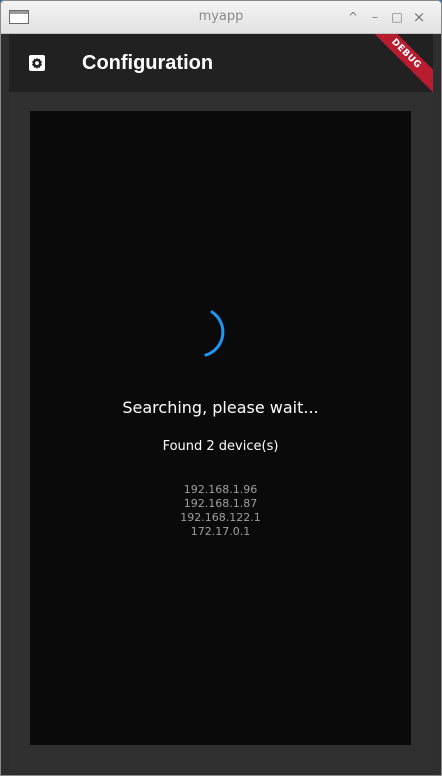  I want to click on device-item: 172.17.0.1, so click(220, 532).